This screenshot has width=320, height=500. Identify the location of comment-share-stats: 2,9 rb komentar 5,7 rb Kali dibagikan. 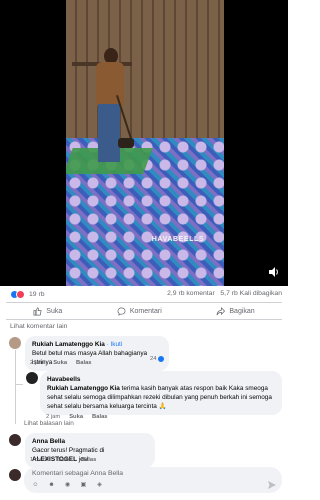
(224, 293).